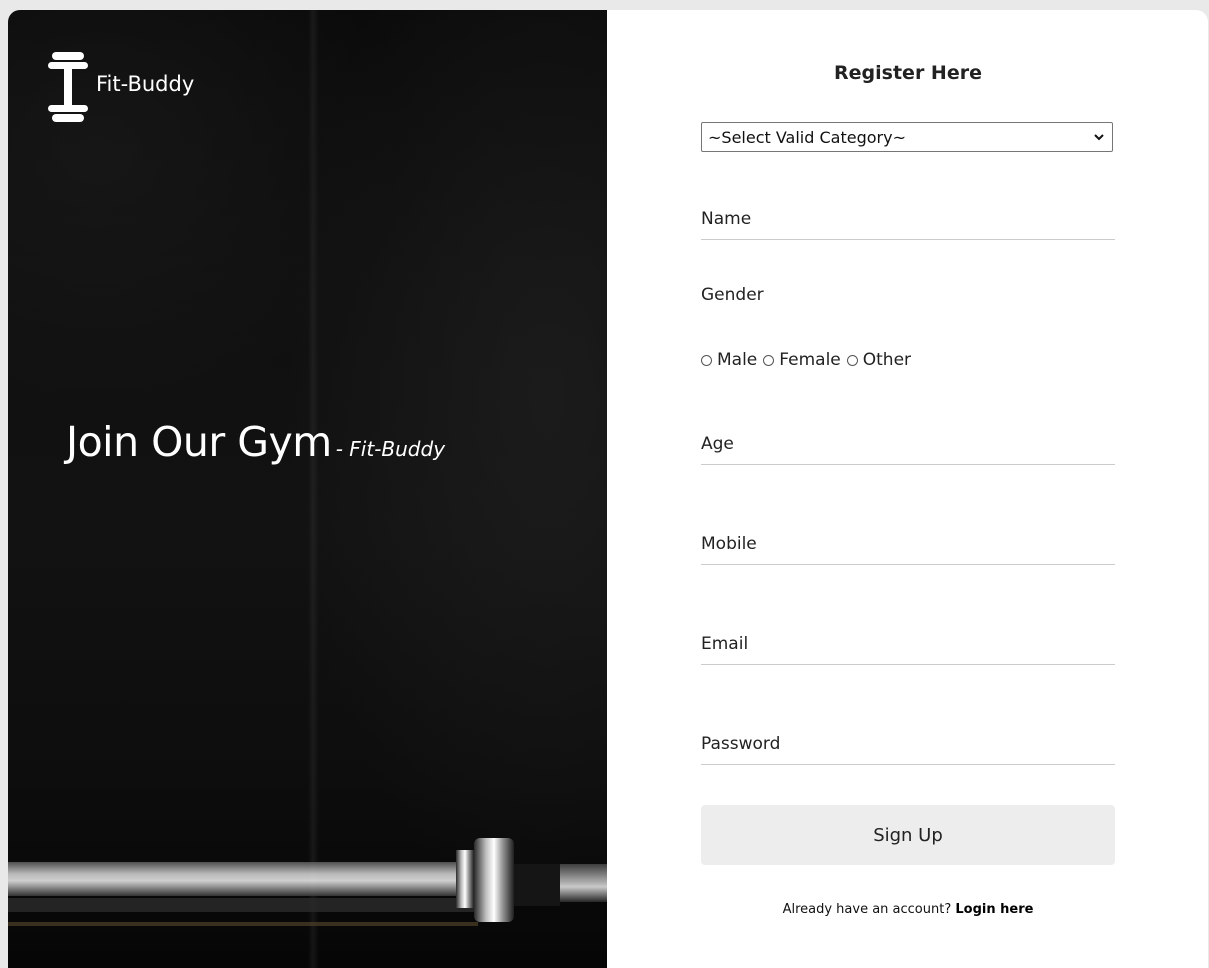  I want to click on sign-up-button: Sign Up, so click(908, 835).